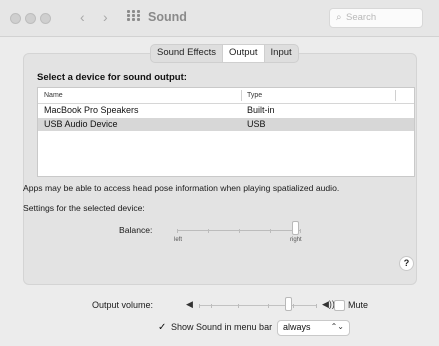 Image resolution: width=439 pixels, height=346 pixels. What do you see at coordinates (328, 304) in the screenshot?
I see `speaker-high-icon: ◀))` at bounding box center [328, 304].